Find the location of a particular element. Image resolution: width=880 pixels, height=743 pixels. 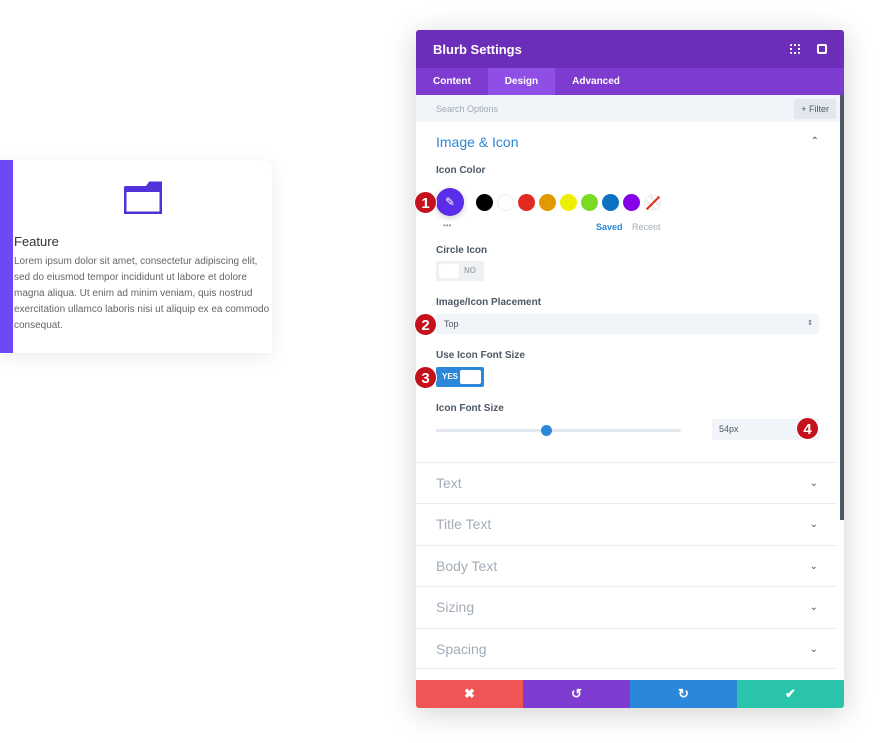

color-picker-eyedropper-icon: ✎ is located at coordinates (450, 202).